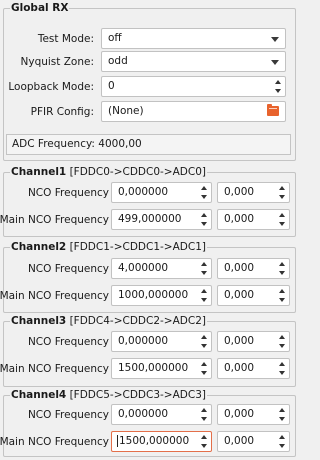 This screenshot has height=460, width=320. What do you see at coordinates (54, 369) in the screenshot?
I see `channel3-main-nco-label: Main NCO Frequency` at bounding box center [54, 369].